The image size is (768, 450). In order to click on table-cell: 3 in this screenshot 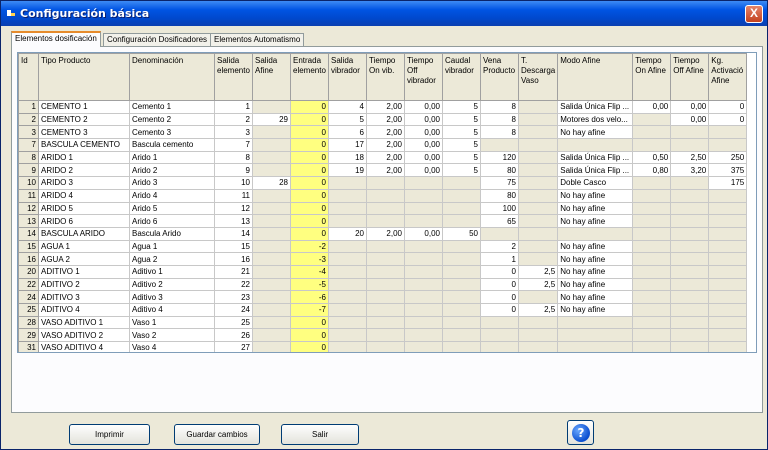, I will do `click(233, 132)`.